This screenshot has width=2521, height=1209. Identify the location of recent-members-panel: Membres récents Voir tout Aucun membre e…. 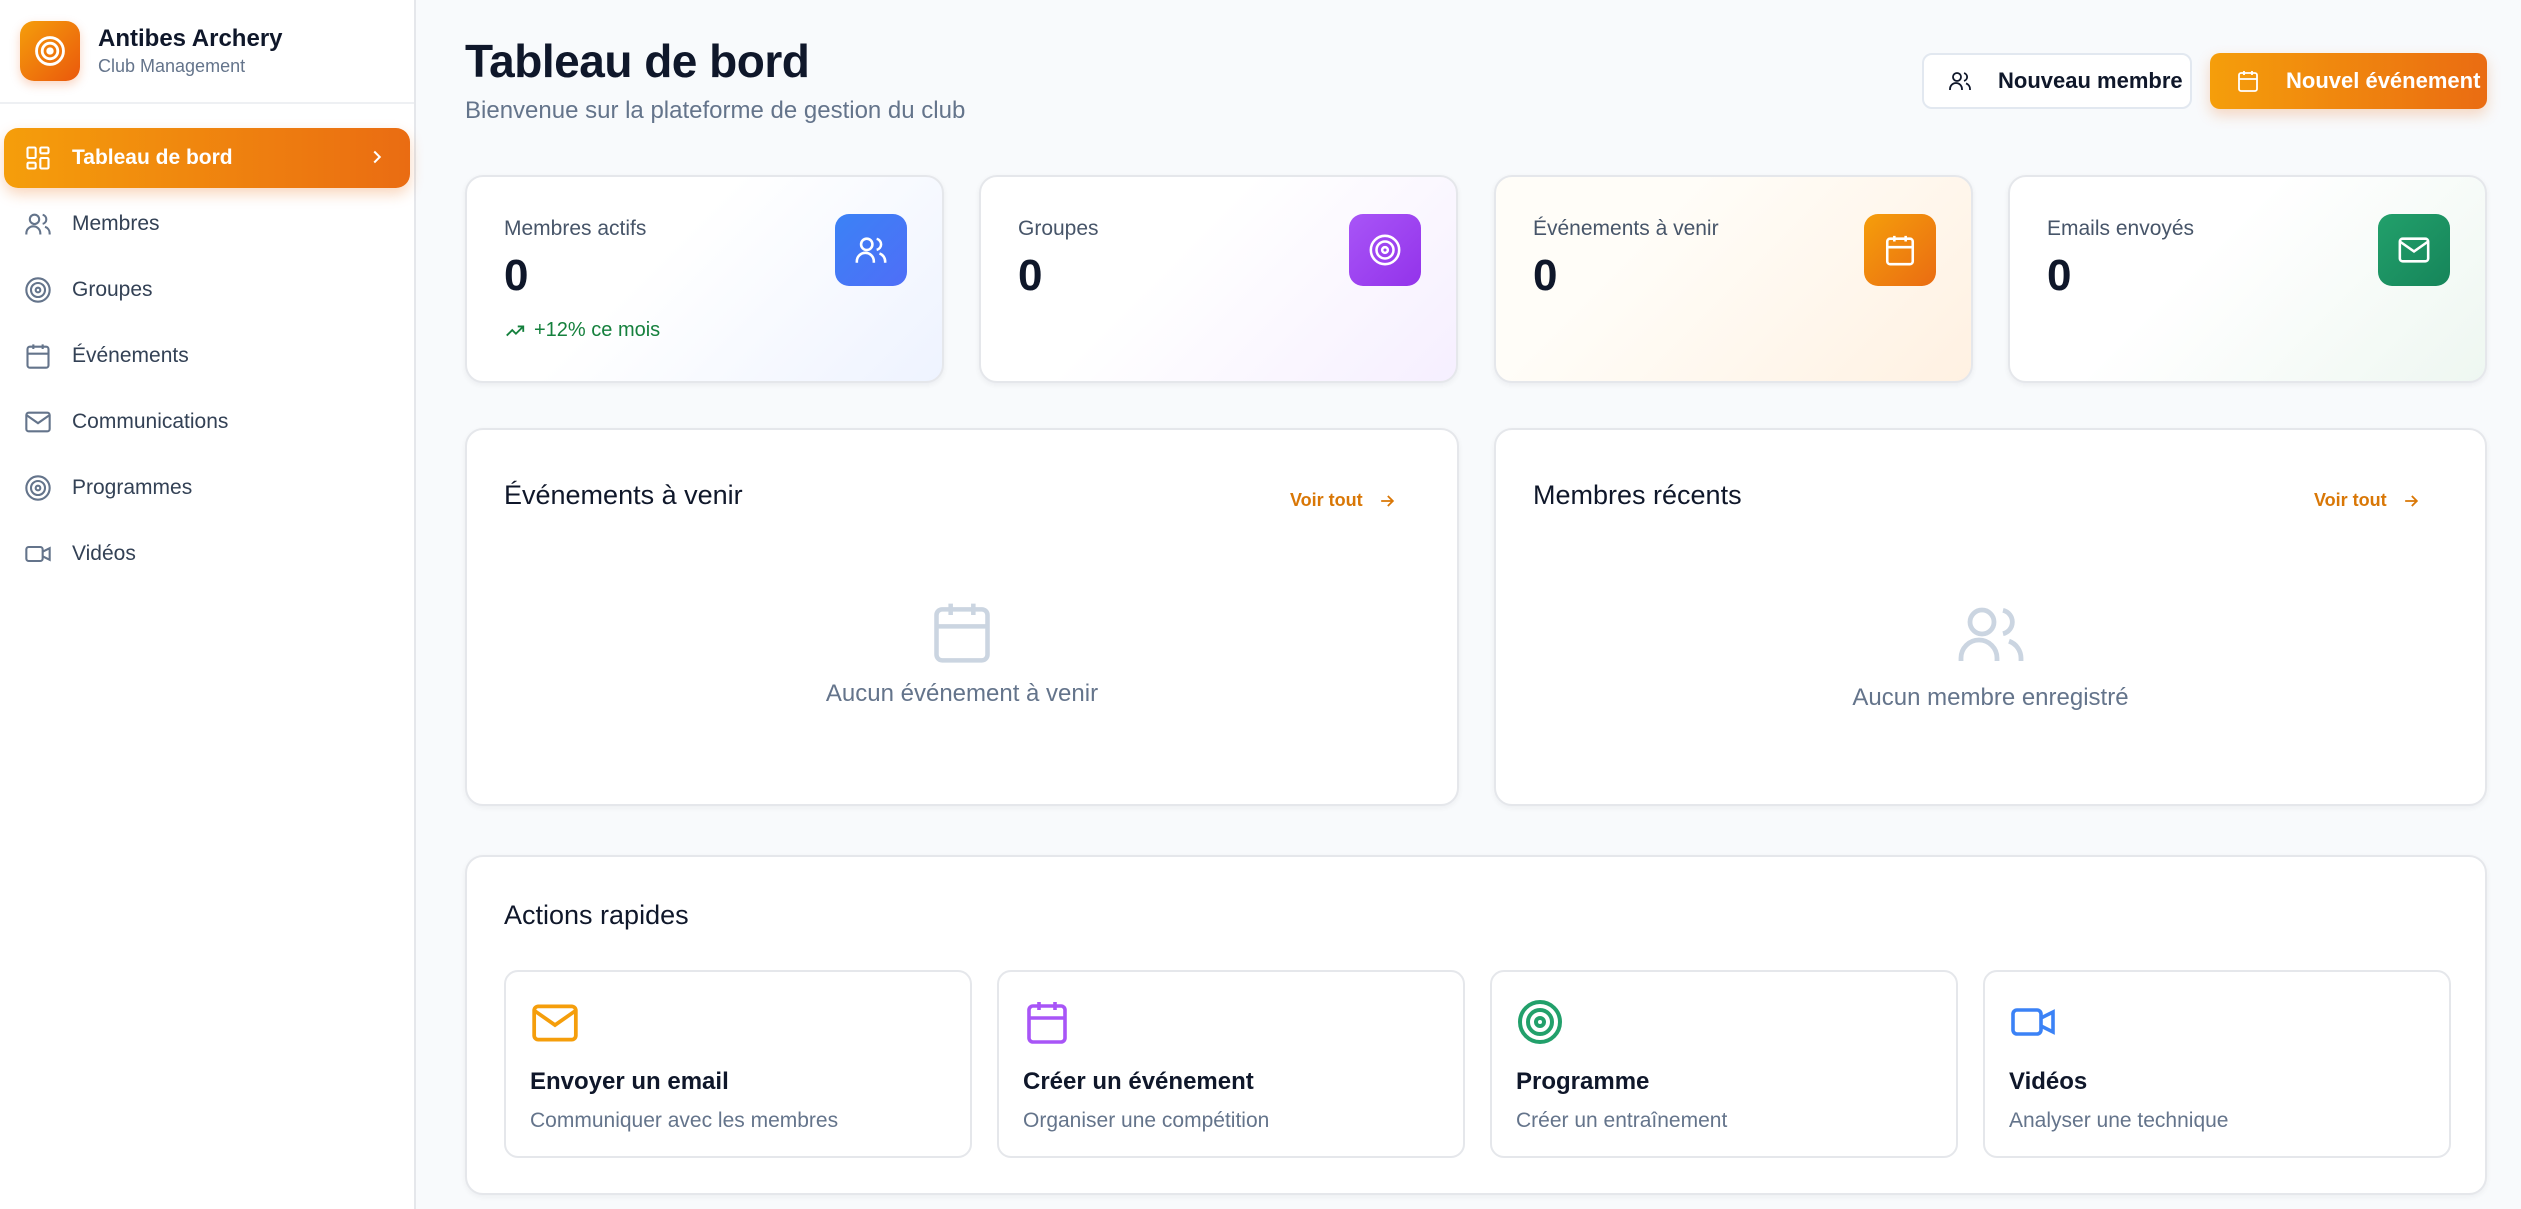
(1990, 617).